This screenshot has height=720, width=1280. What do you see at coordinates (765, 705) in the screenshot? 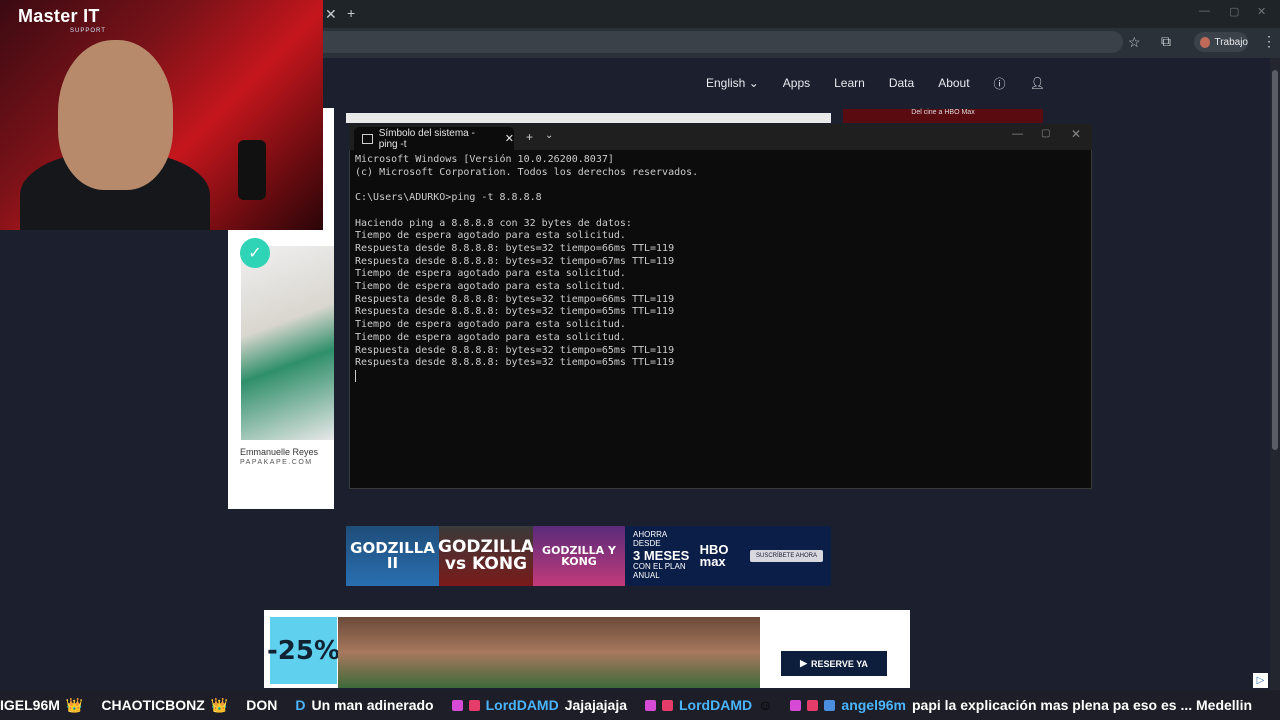
I see `emote-icon: ☺` at bounding box center [765, 705].